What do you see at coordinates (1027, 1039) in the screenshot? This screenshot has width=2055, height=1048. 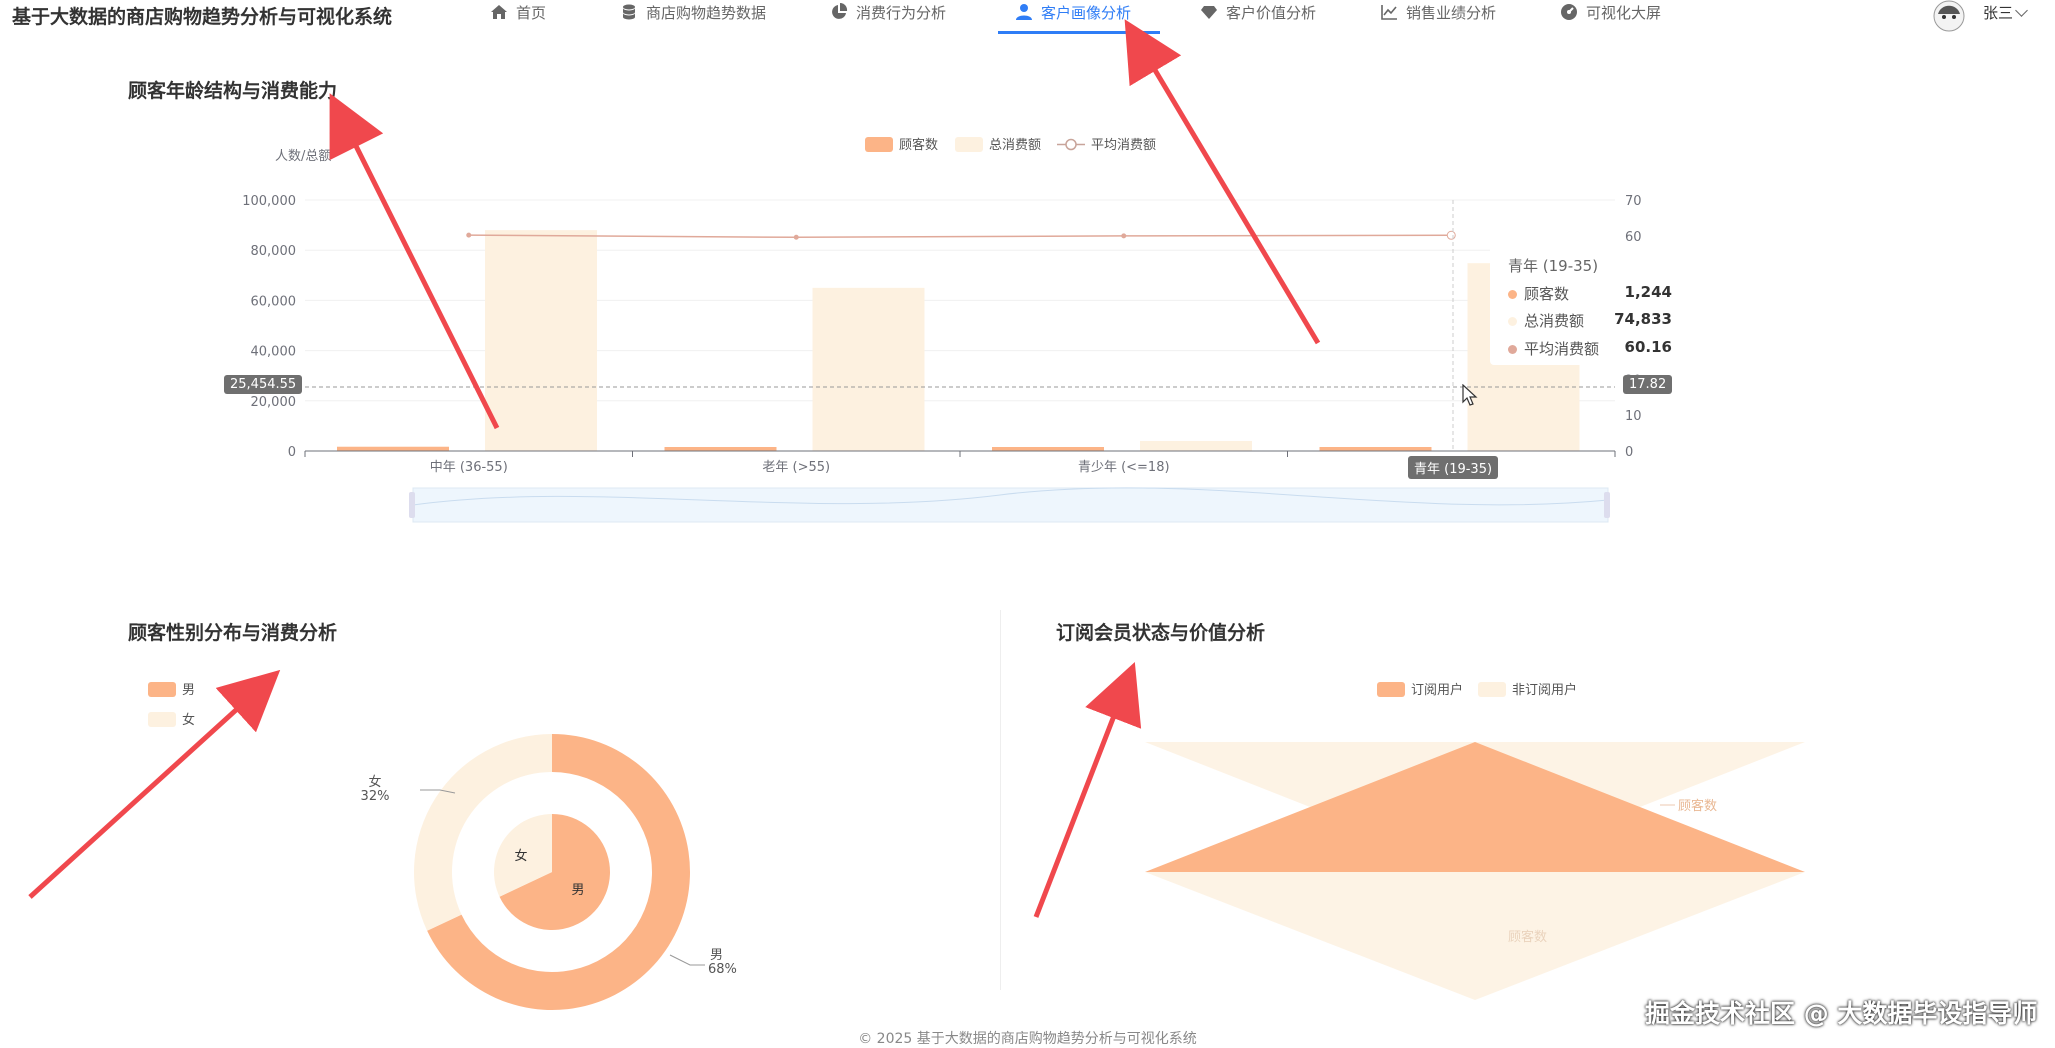 I see `page-footer: © 2025 基于大数据的商店购物趋势分析与可视化系统` at bounding box center [1027, 1039].